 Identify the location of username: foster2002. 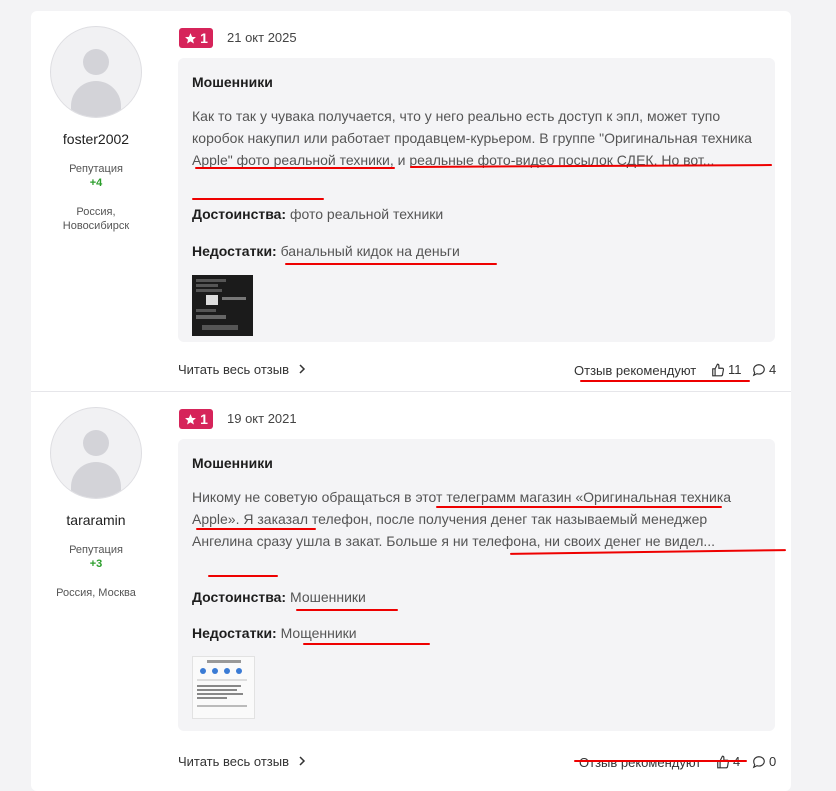
(96, 139).